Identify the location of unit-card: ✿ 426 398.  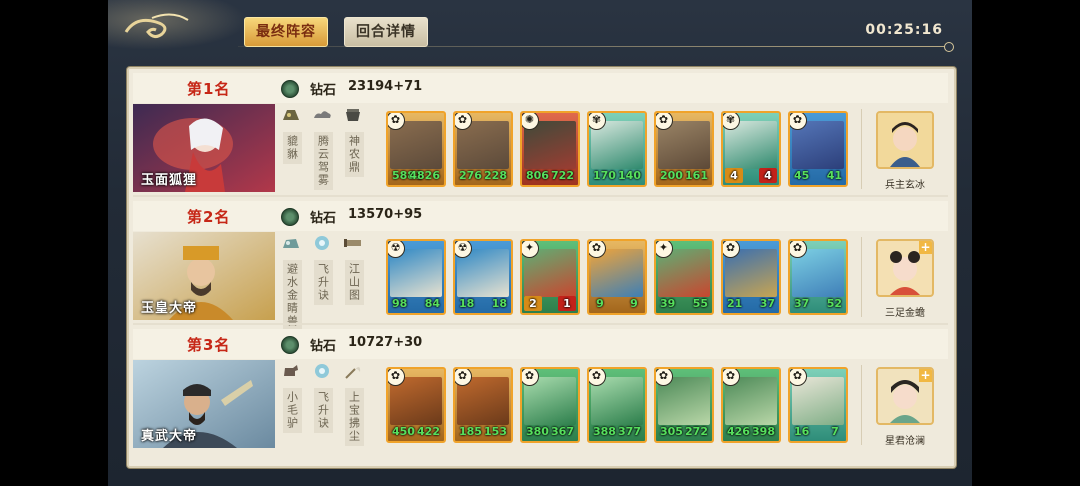
(751, 405).